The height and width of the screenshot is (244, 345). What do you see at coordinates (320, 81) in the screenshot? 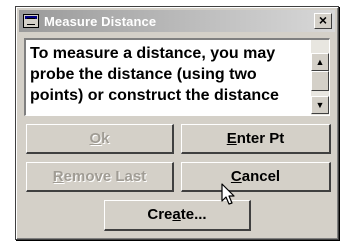
I see `scroll-thumb` at bounding box center [320, 81].